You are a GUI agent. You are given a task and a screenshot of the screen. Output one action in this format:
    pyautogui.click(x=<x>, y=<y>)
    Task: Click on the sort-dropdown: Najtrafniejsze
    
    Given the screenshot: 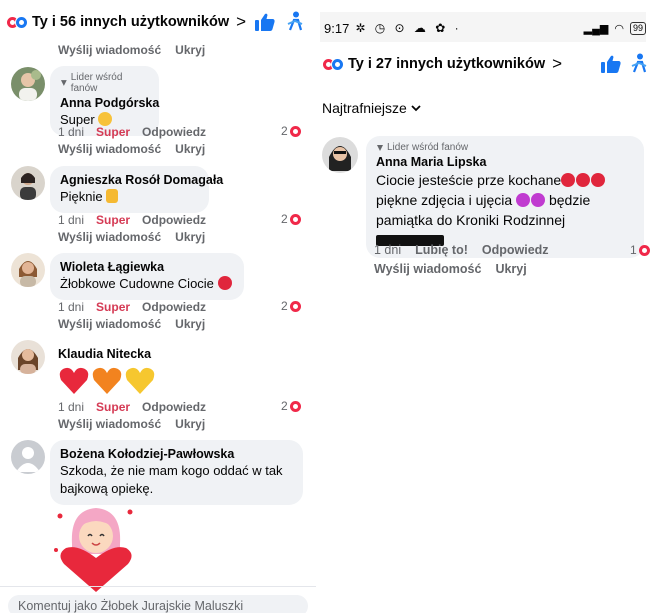 What is the action you would take?
    pyautogui.click(x=371, y=108)
    